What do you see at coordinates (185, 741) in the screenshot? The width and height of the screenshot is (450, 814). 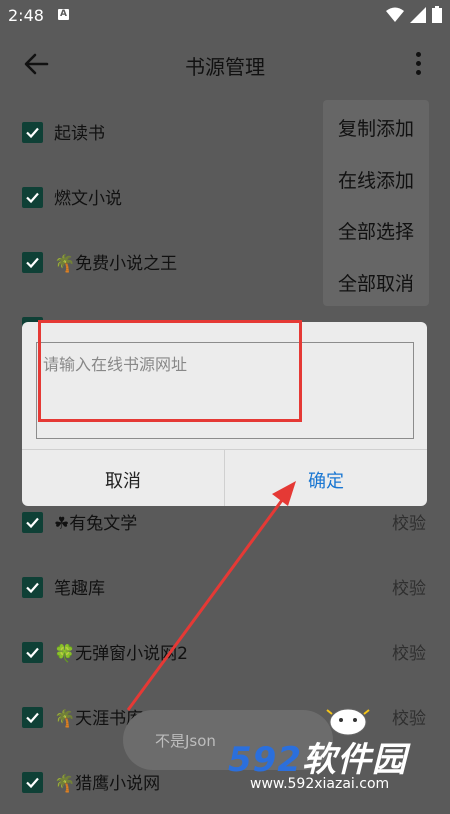 I see `toast-text: 不是Json` at bounding box center [185, 741].